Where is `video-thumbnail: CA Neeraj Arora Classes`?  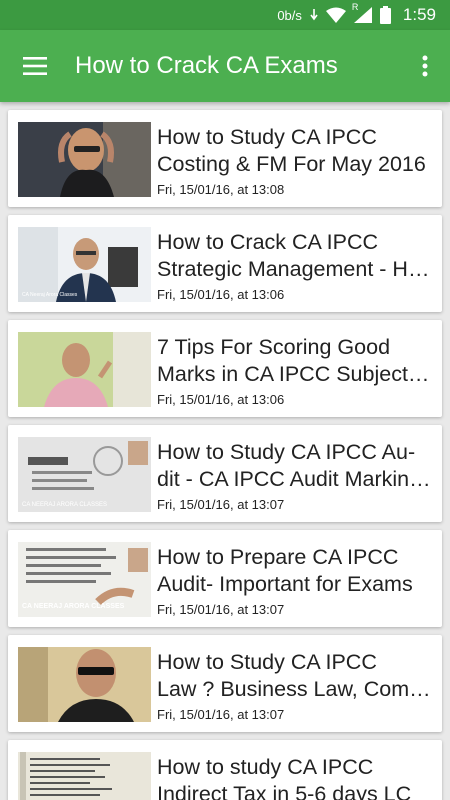 video-thumbnail: CA Neeraj Arora Classes is located at coordinates (84, 264).